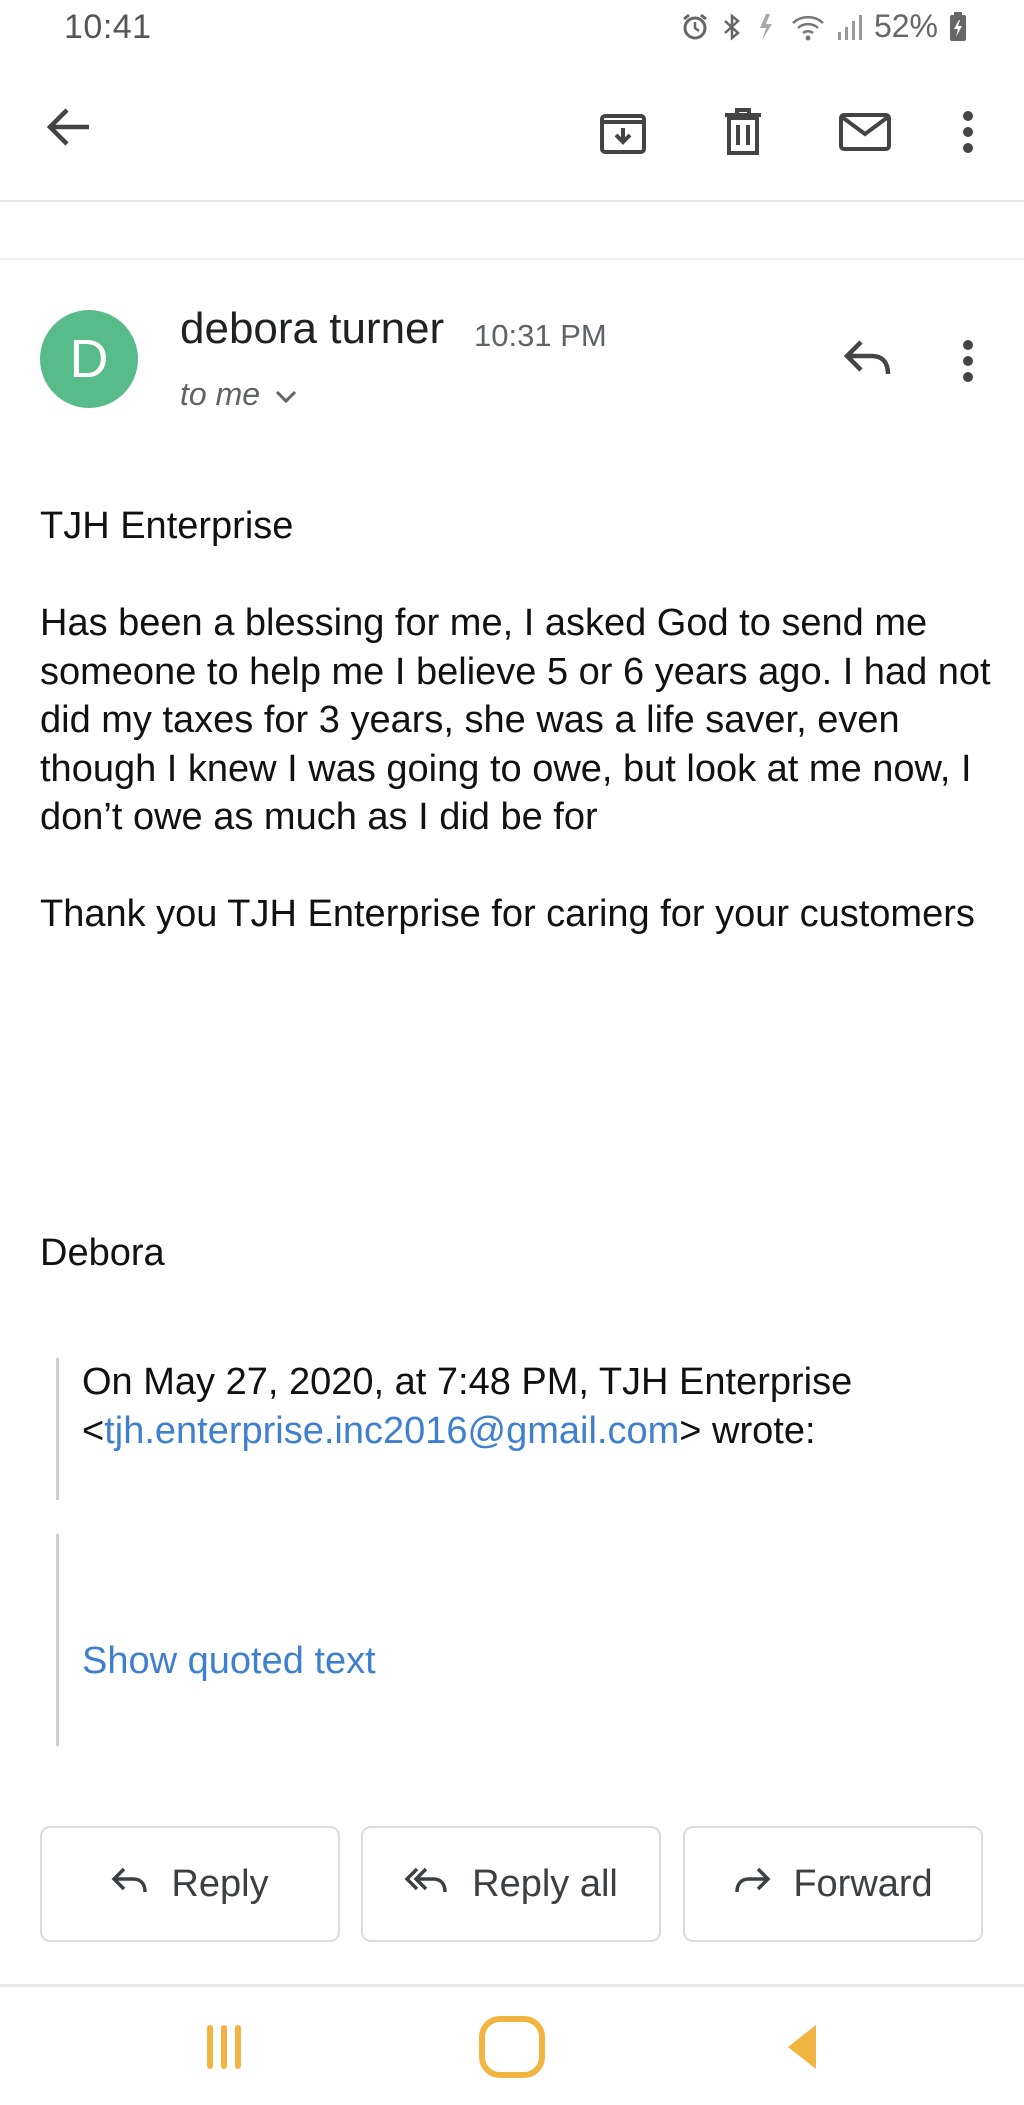 This screenshot has height=2105, width=1024. I want to click on bluetooth-icon, so click(732, 27).